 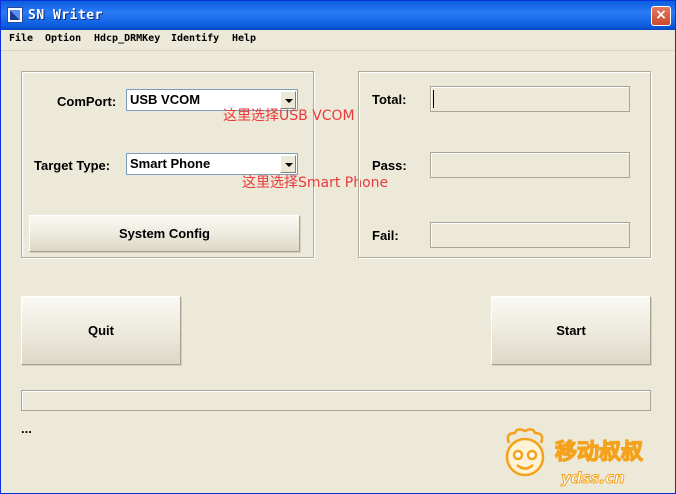 I want to click on text-cursor, so click(x=433, y=99).